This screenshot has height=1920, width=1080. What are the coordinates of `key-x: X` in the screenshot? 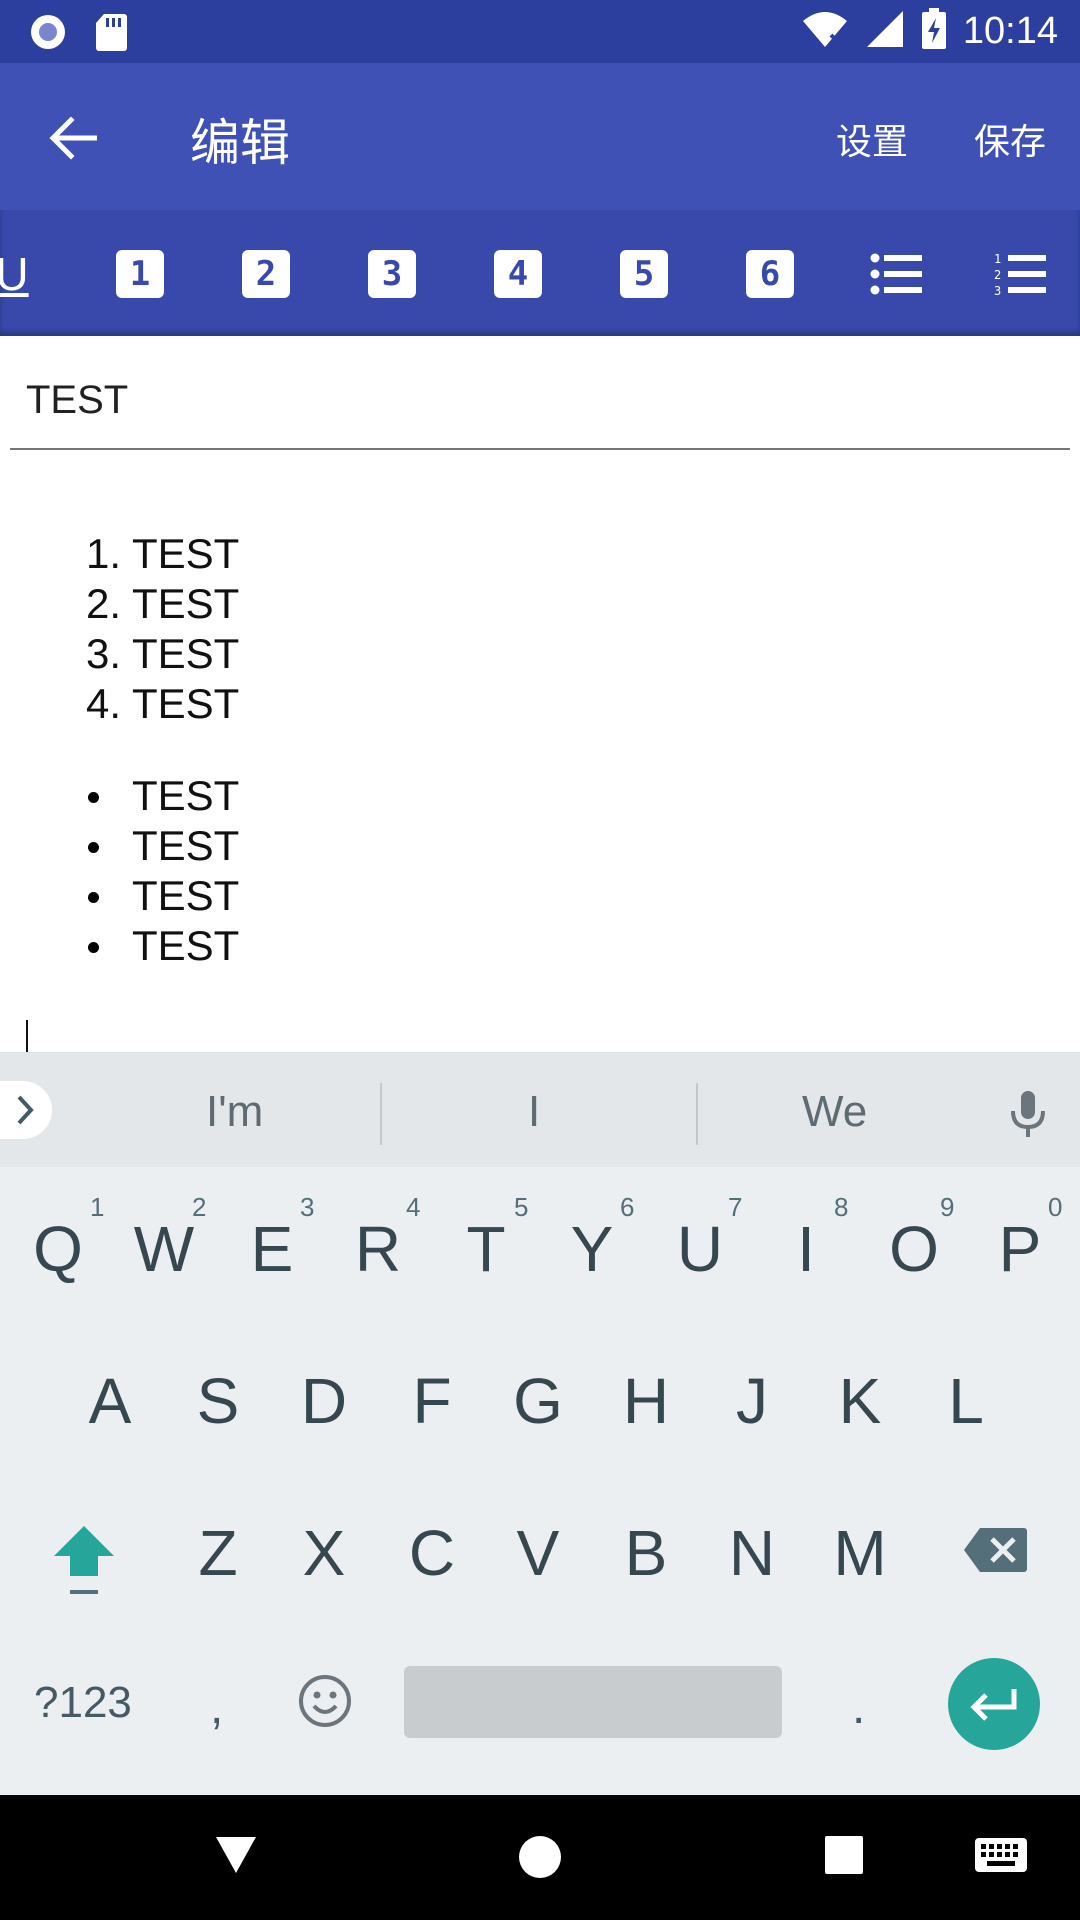 It's located at (324, 1553).